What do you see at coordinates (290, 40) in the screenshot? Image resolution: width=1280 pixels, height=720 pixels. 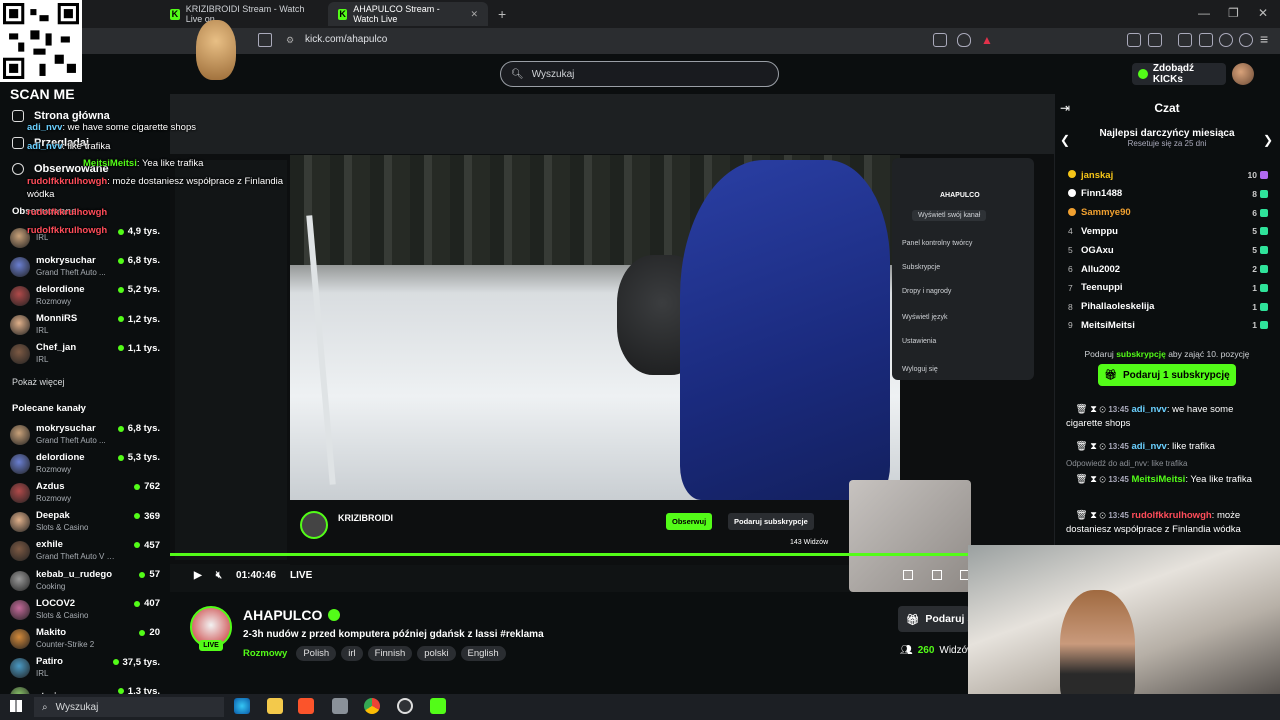 I see `site-info-icon: ⚙` at bounding box center [290, 40].